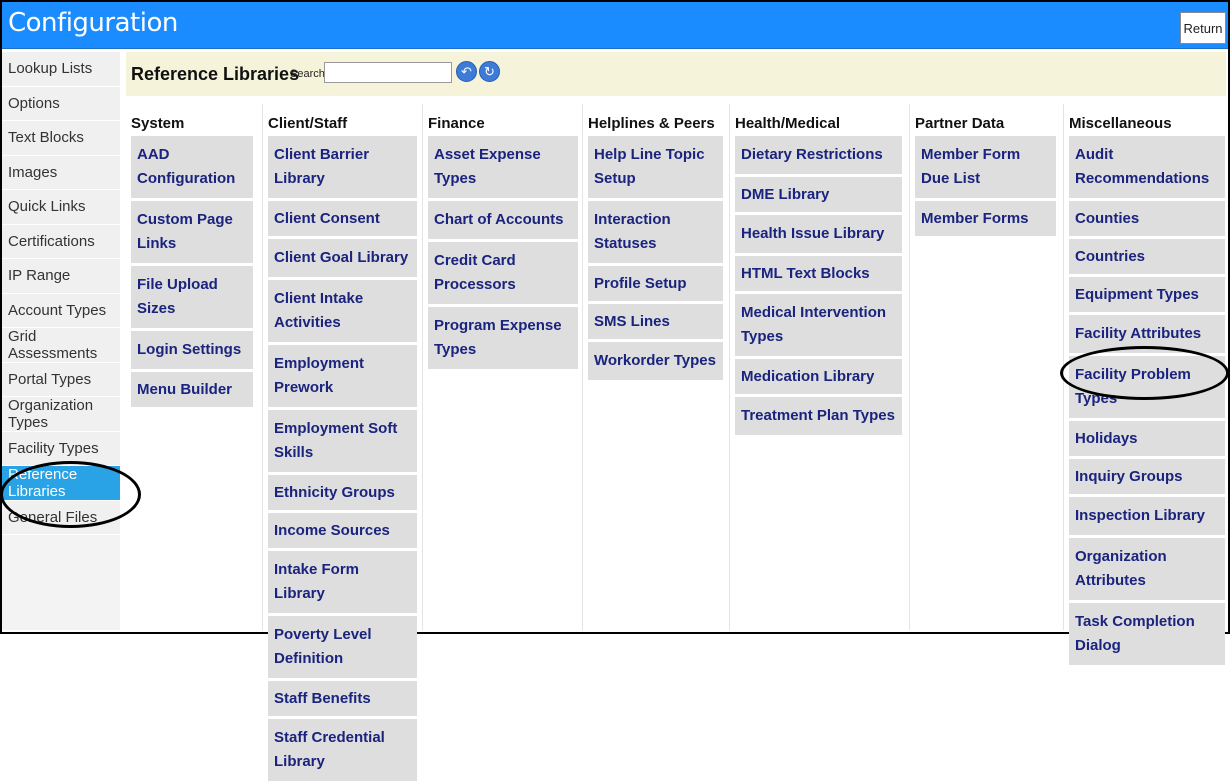  What do you see at coordinates (342, 258) in the screenshot?
I see `library-link-client-goal-library: Client Goal Library` at bounding box center [342, 258].